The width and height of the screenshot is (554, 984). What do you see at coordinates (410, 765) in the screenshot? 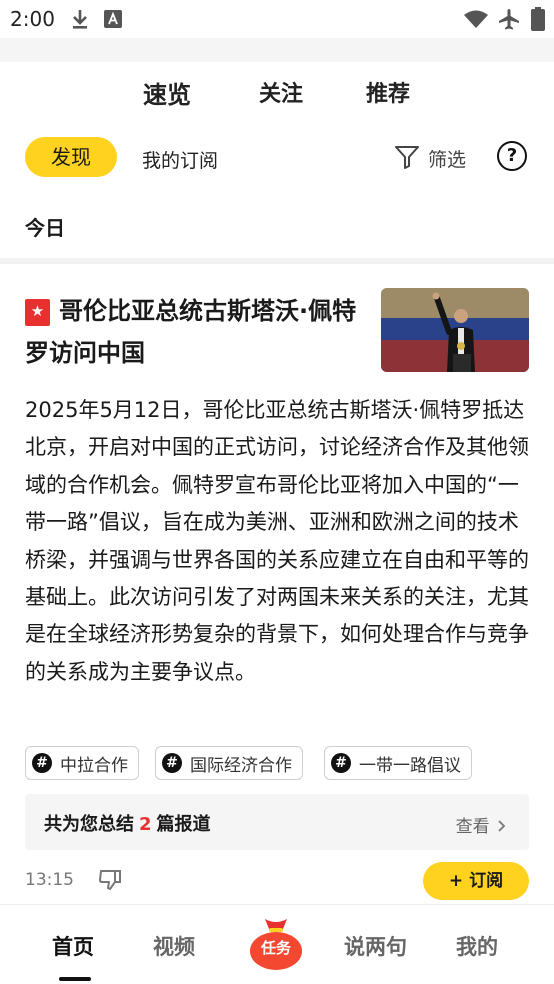
I see `tag-label: 一带一路倡议` at bounding box center [410, 765].